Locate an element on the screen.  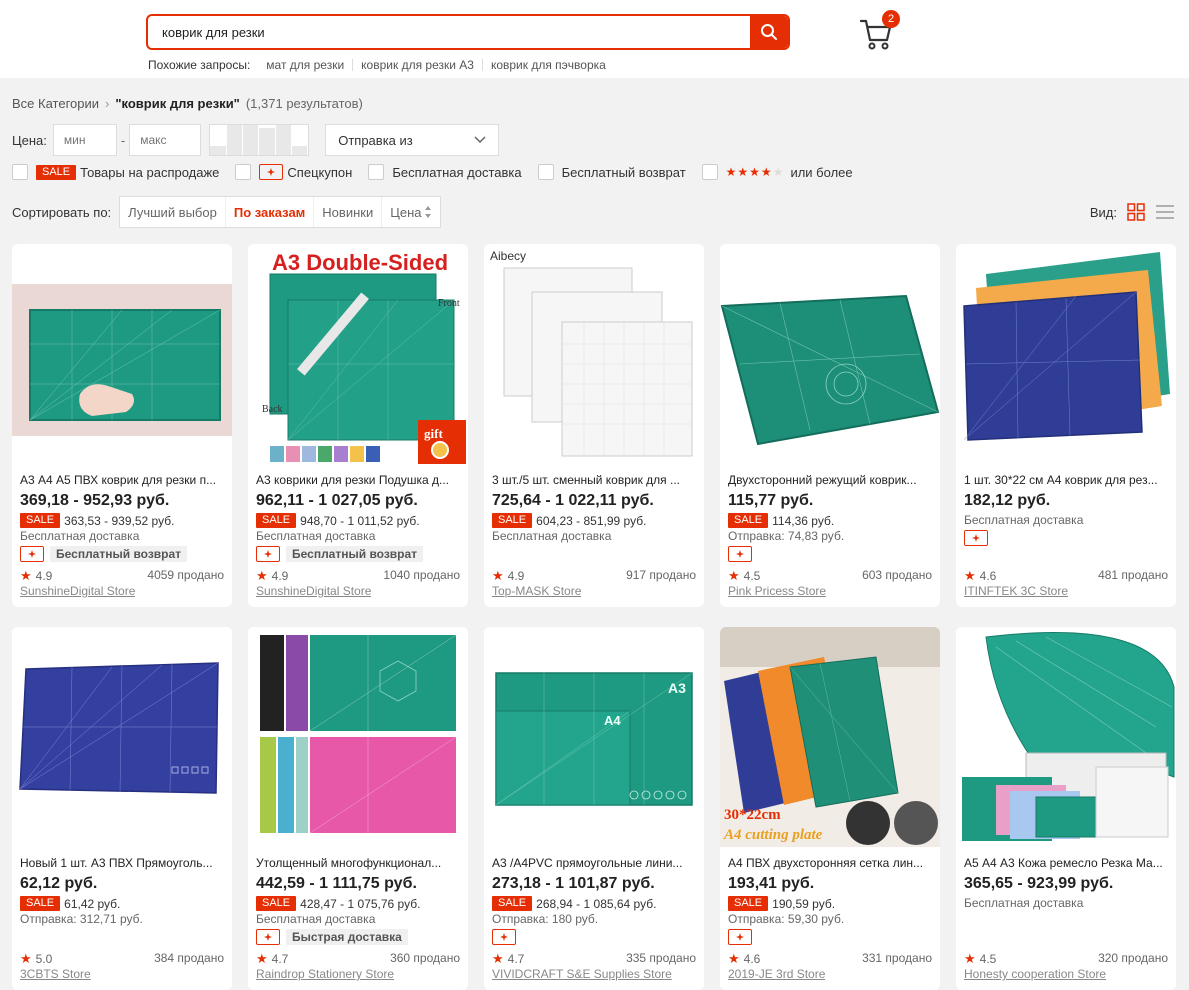
price-min-input is located at coordinates (84, 140).